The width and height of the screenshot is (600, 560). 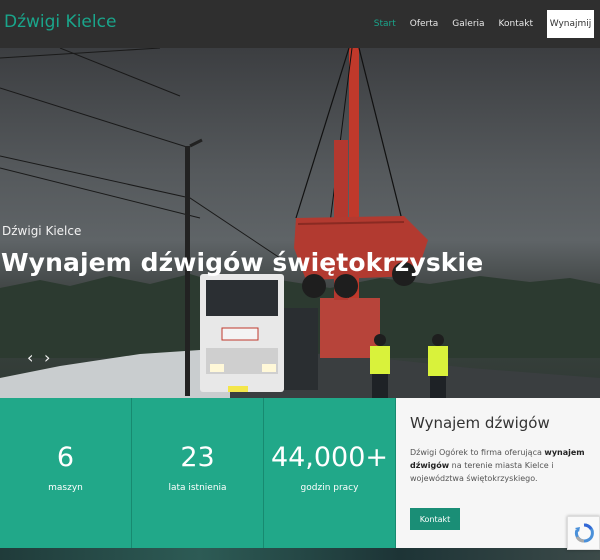 I want to click on nav-link-galeria: Galeria, so click(x=468, y=24).